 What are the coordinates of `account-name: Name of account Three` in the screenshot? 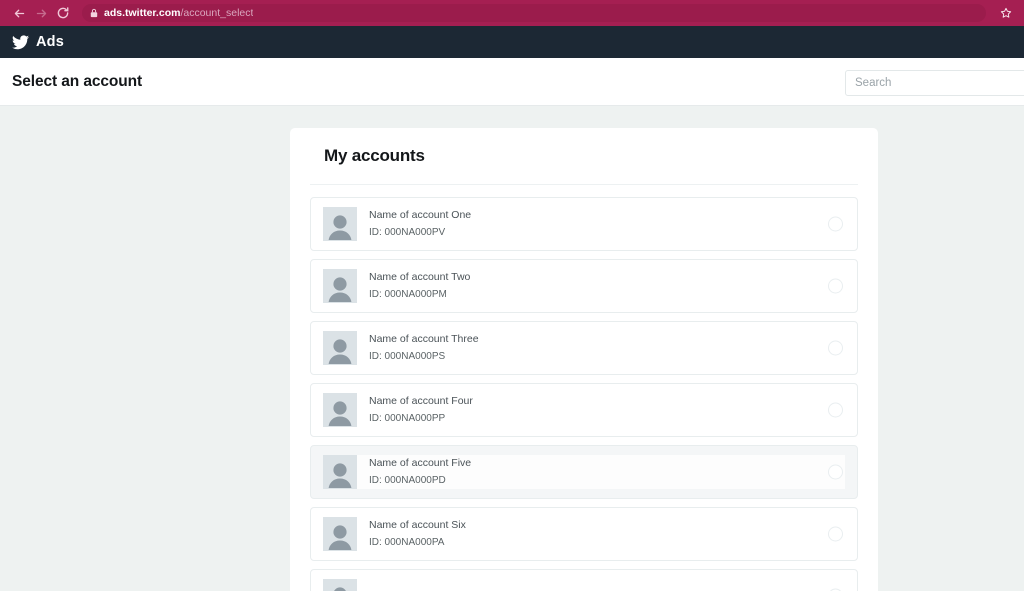 It's located at (424, 339).